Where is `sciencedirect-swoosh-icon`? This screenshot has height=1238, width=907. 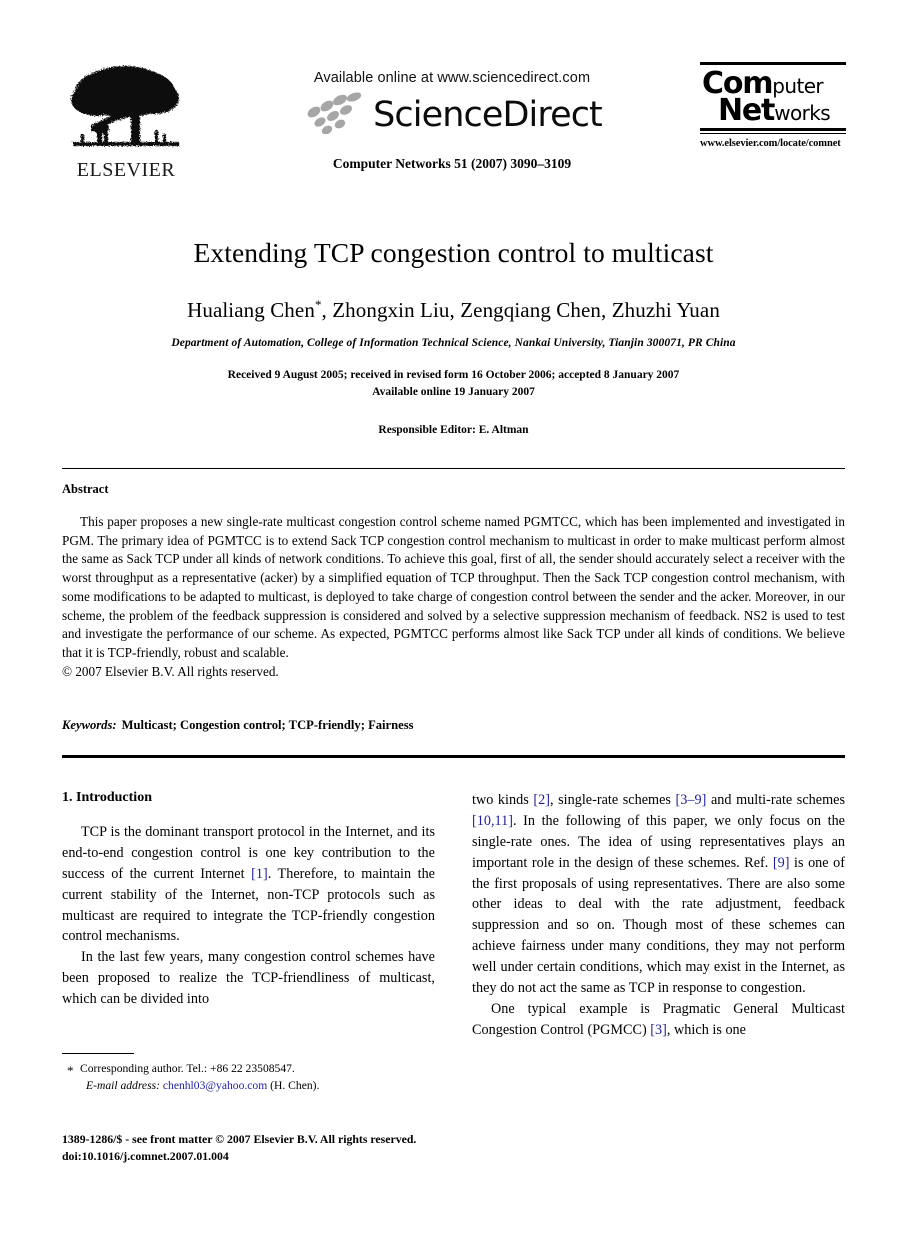
sciencedirect-swoosh-icon is located at coordinates (334, 113).